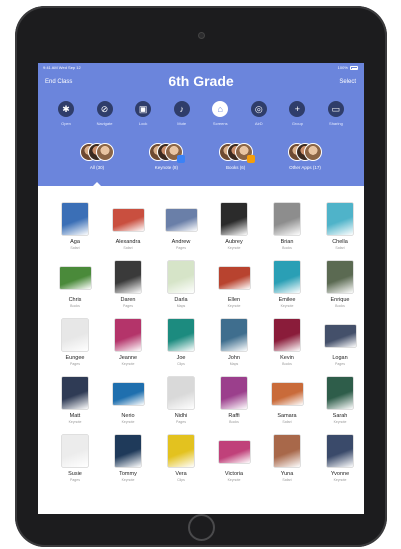 This screenshot has height=549, width=401. Describe the element at coordinates (339, 348) in the screenshot. I see `student-tile: Logan Pages` at that location.